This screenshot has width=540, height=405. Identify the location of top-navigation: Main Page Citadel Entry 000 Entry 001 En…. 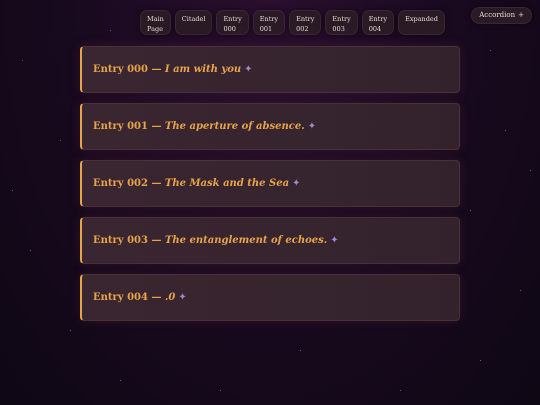
(292, 22).